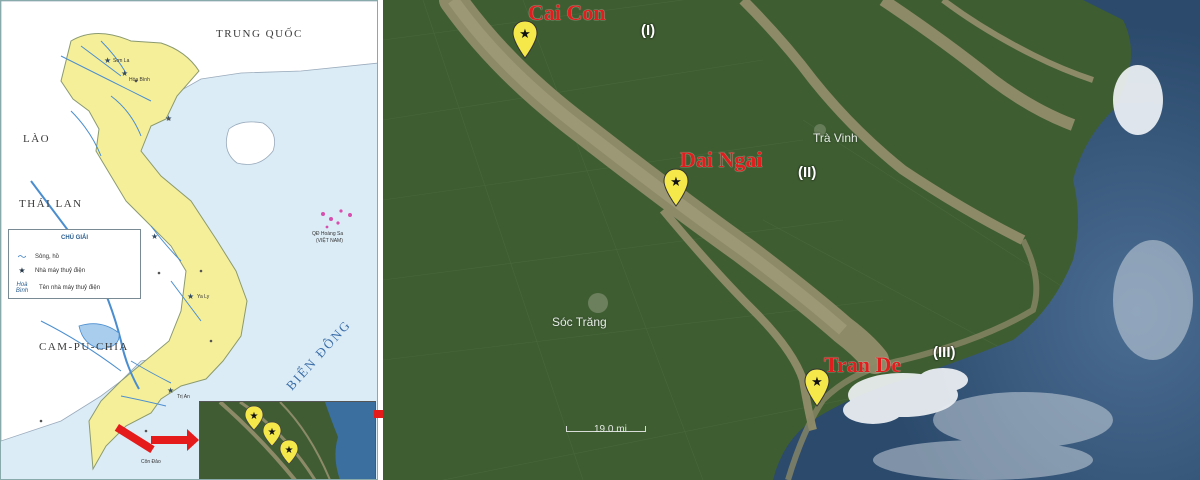  Describe the element at coordinates (139, 80) in the screenshot. I see `place-label: Hòa Bình` at that location.